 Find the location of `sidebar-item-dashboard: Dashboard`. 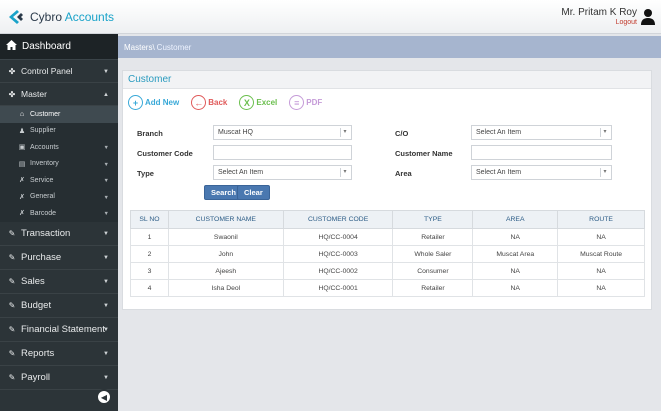

sidebar-item-dashboard: Dashboard is located at coordinates (59, 47).